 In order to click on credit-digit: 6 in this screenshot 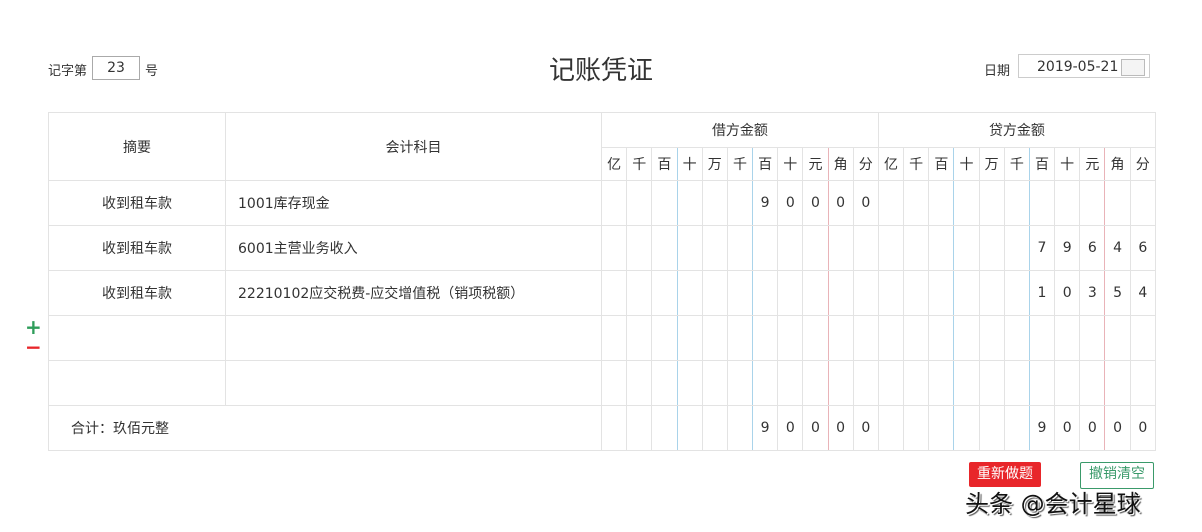, I will do `click(1092, 248)`.